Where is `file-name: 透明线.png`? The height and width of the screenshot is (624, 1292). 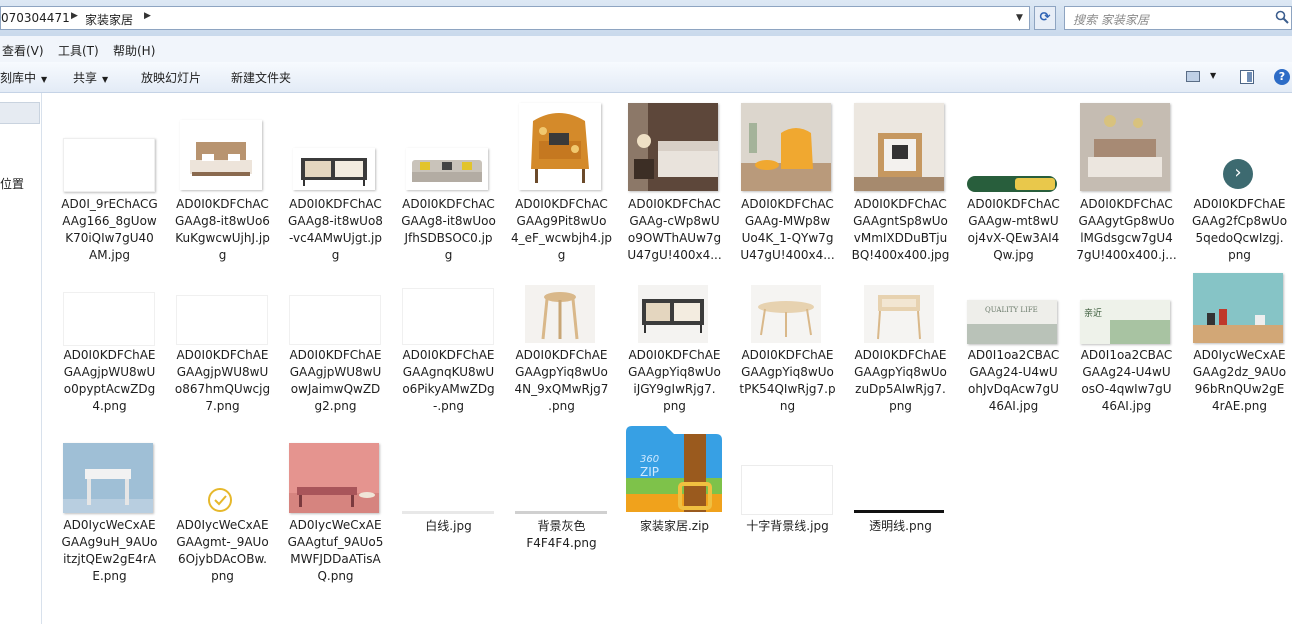 file-name: 透明线.png is located at coordinates (900, 526).